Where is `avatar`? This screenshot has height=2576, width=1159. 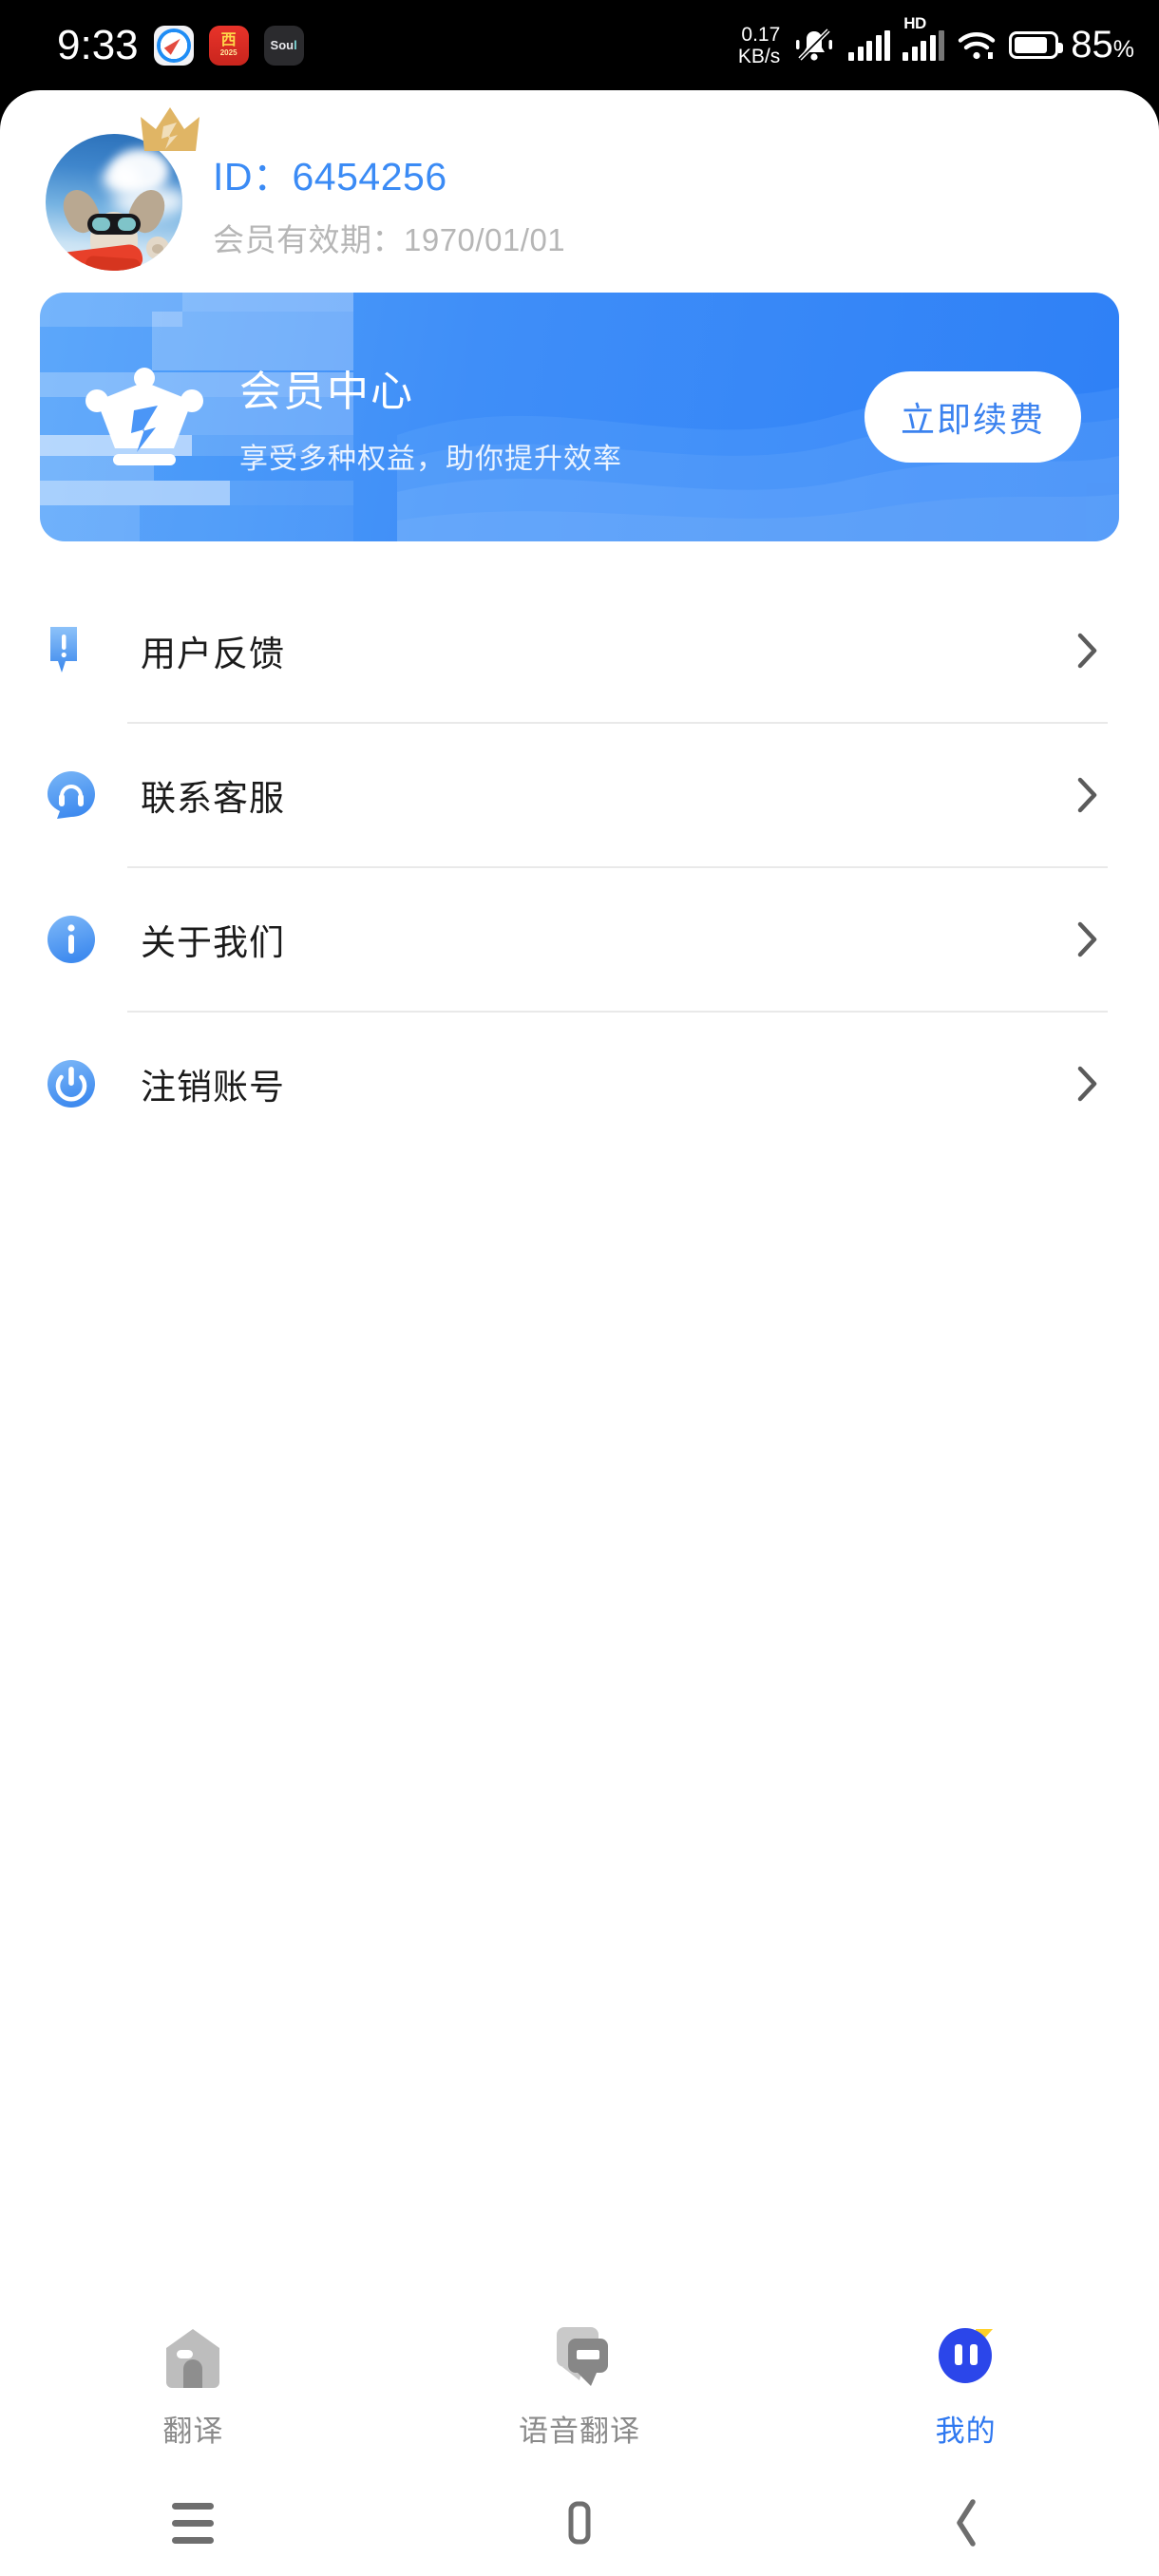
avatar is located at coordinates (123, 188).